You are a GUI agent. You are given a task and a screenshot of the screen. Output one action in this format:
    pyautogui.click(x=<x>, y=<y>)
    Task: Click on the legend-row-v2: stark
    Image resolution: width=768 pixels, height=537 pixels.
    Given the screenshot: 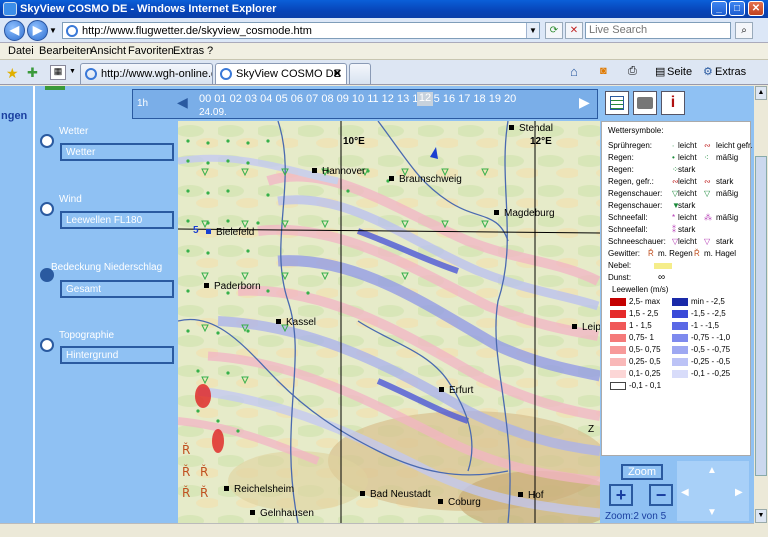 What is the action you would take?
    pyautogui.click(x=725, y=241)
    